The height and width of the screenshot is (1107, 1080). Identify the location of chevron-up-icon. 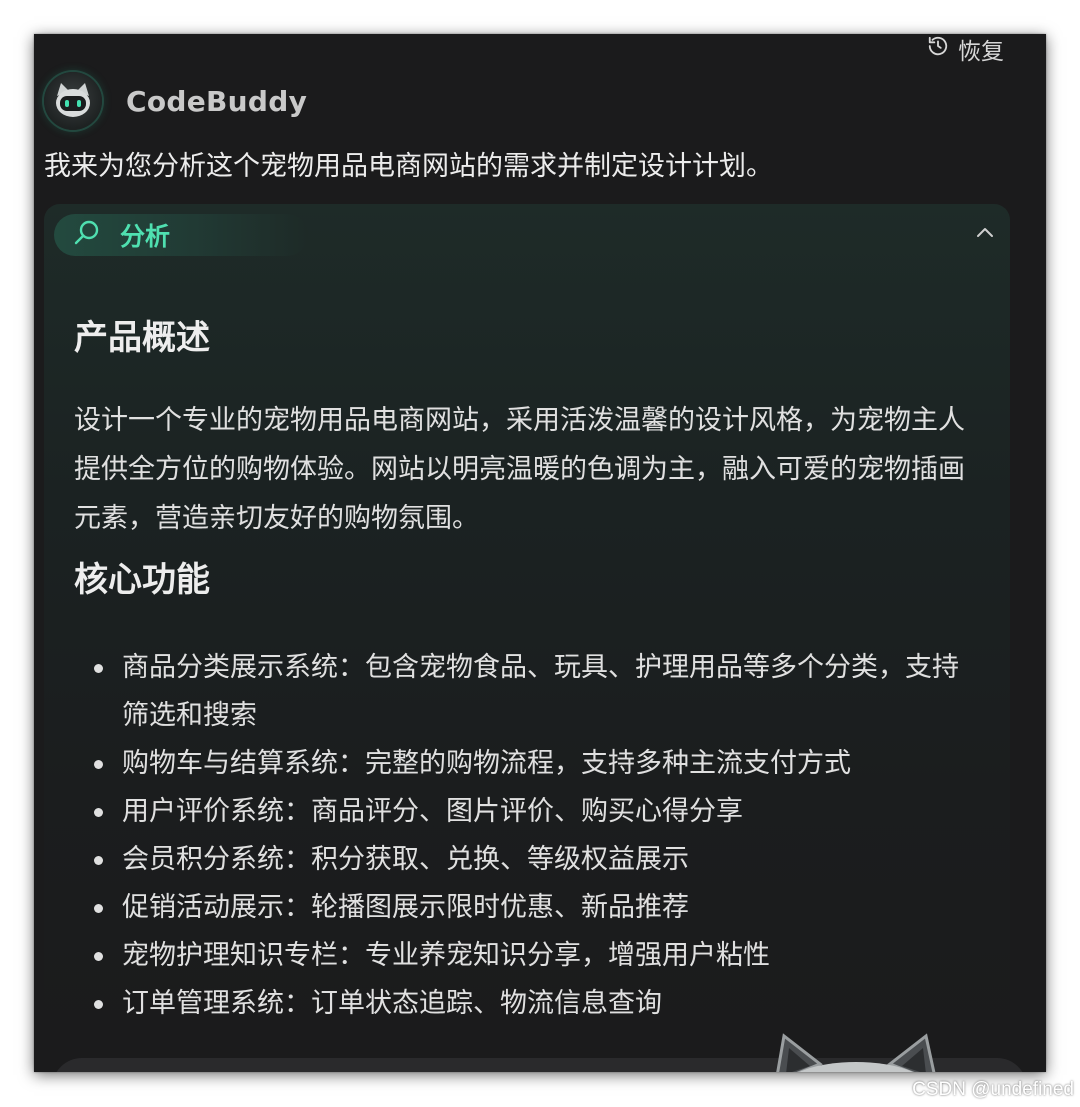
(985, 235).